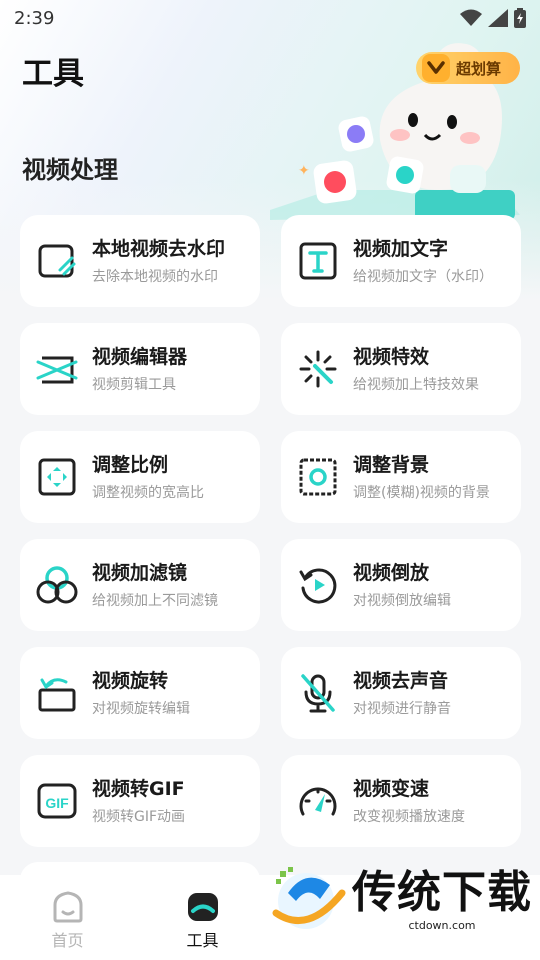 The height and width of the screenshot is (960, 540). Describe the element at coordinates (57, 585) in the screenshot. I see `filter-icon` at that location.